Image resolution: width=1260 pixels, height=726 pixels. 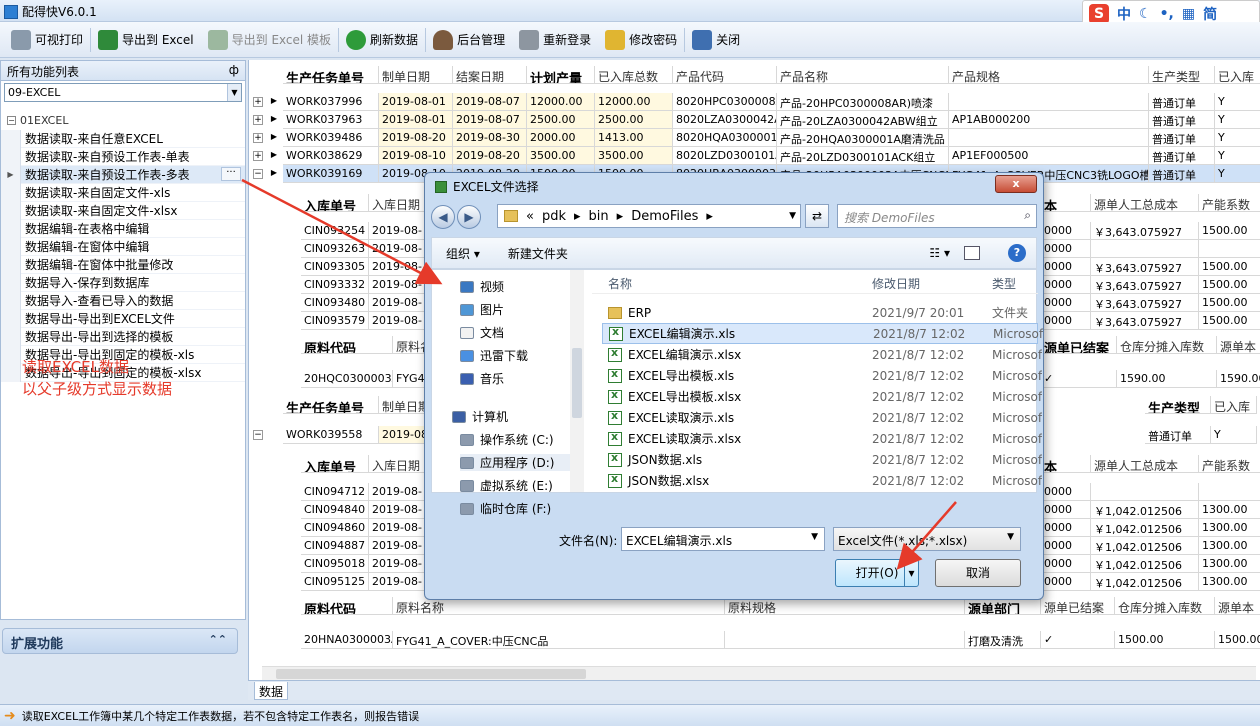 I want to click on print-button: 可视打印, so click(x=47, y=40).